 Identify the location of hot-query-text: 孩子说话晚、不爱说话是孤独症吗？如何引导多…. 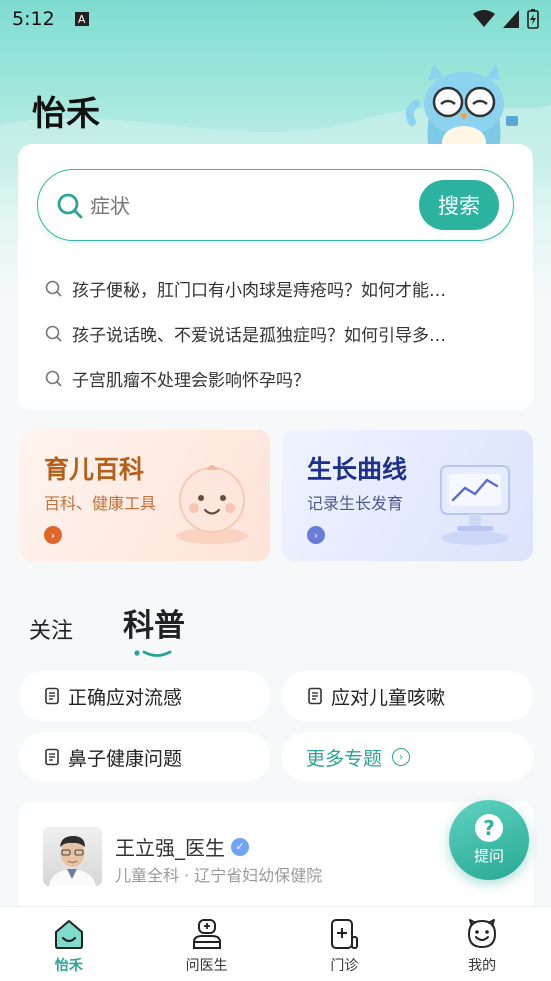
(259, 336).